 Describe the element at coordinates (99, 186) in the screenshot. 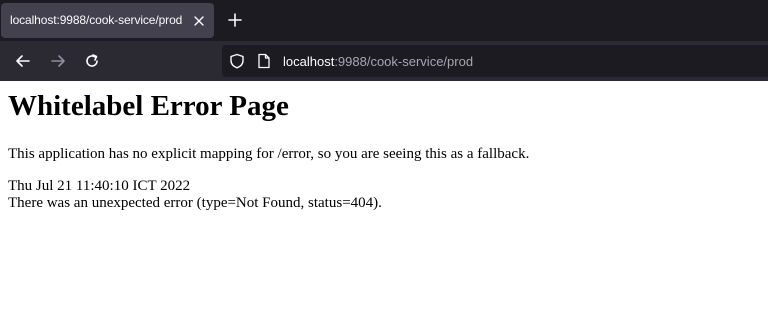

I see `error-timestamp: Thu Jul 21 11:40:10 ICT 2022` at that location.